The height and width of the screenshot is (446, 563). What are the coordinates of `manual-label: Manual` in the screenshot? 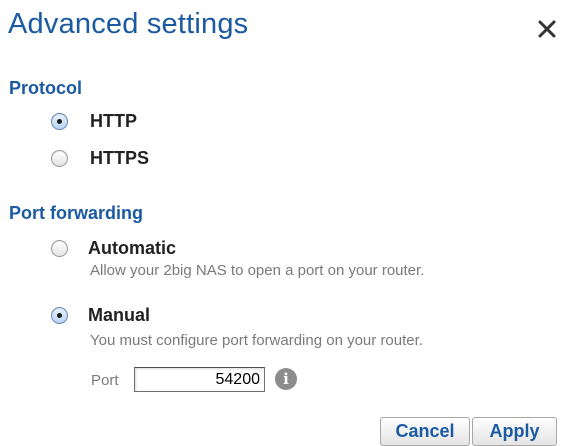 It's located at (119, 315).